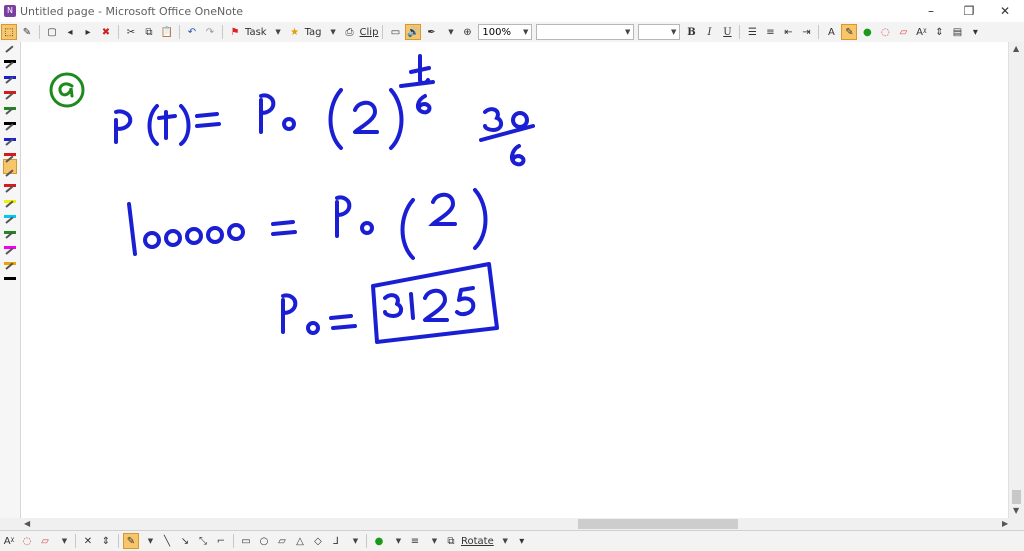  Describe the element at coordinates (659, 32) in the screenshot. I see `font-size-select: ▼` at that location.